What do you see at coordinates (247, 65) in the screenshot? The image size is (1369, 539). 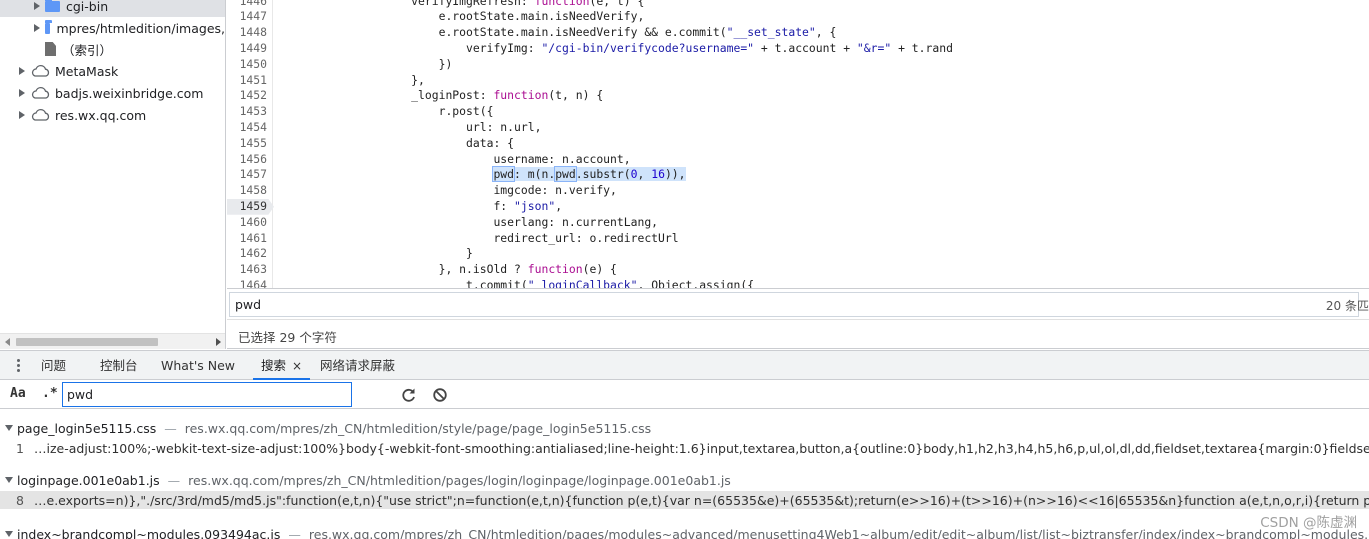 I see `line-number: 1450` at bounding box center [247, 65].